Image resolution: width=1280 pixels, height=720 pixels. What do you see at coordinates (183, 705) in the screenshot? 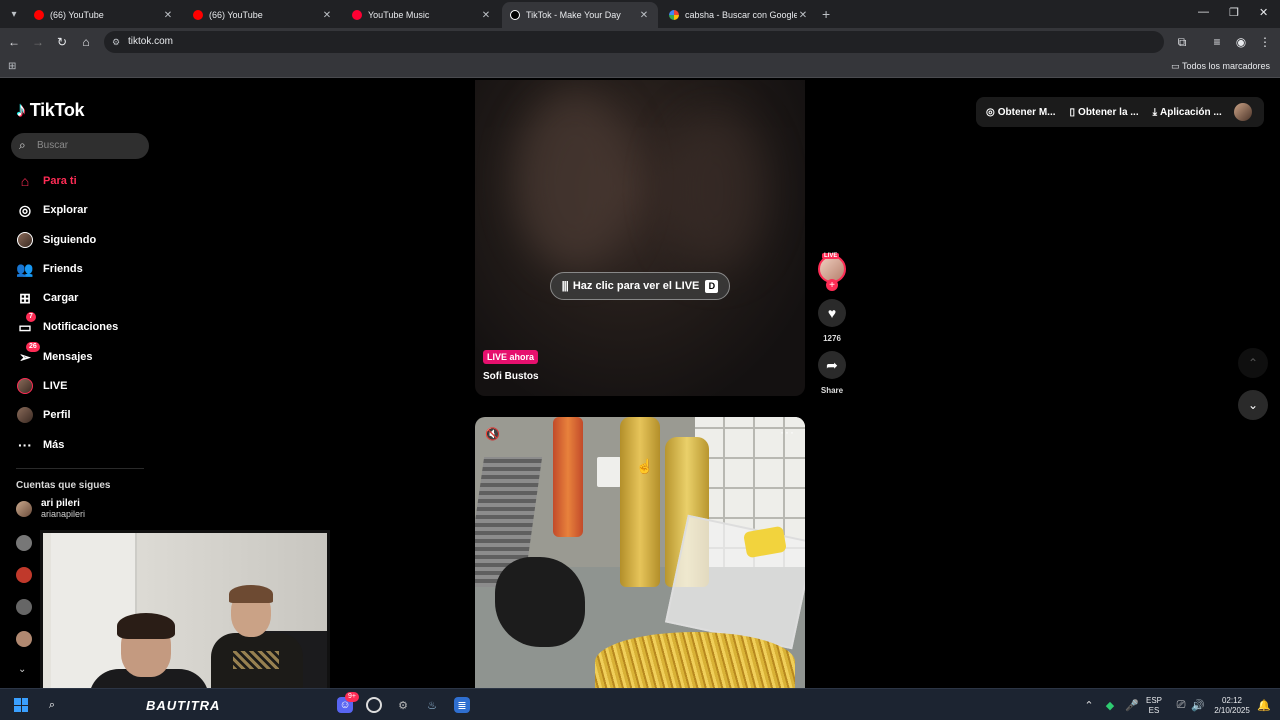
I see `streamer-name: BAUTITRA` at bounding box center [183, 705].